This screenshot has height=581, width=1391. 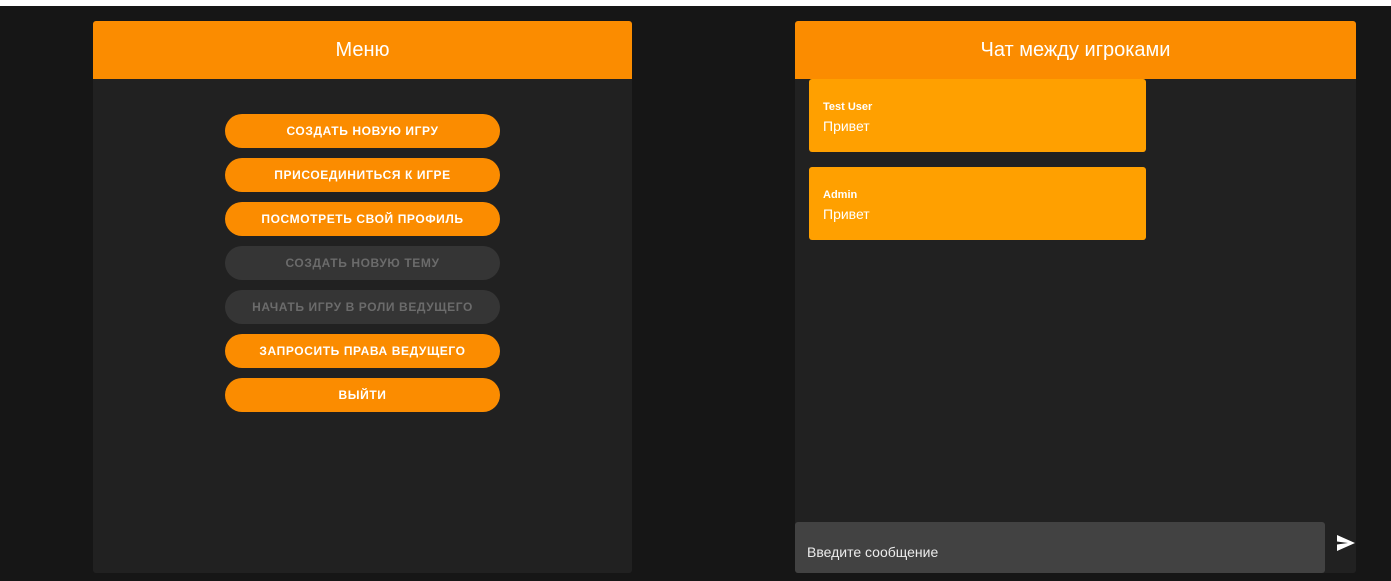 I want to click on message-author: Test User, so click(x=848, y=107).